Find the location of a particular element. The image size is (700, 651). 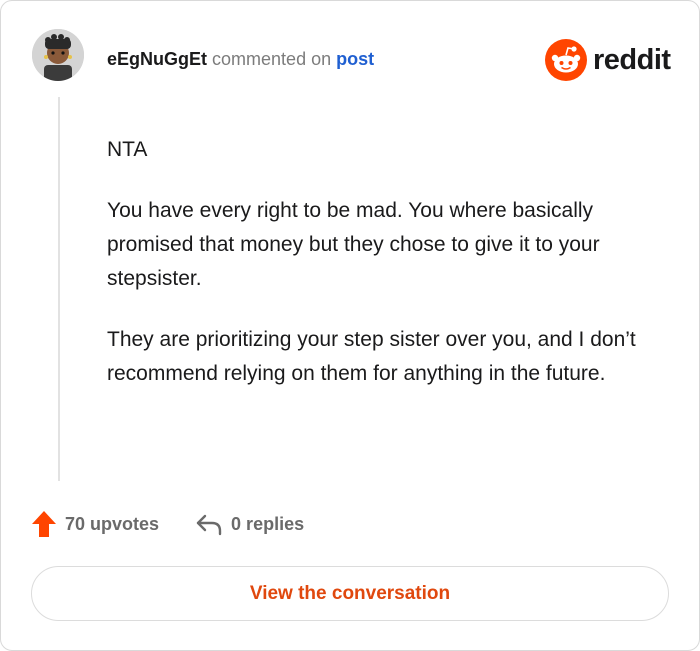

reddit-logo-icon is located at coordinates (566, 60).